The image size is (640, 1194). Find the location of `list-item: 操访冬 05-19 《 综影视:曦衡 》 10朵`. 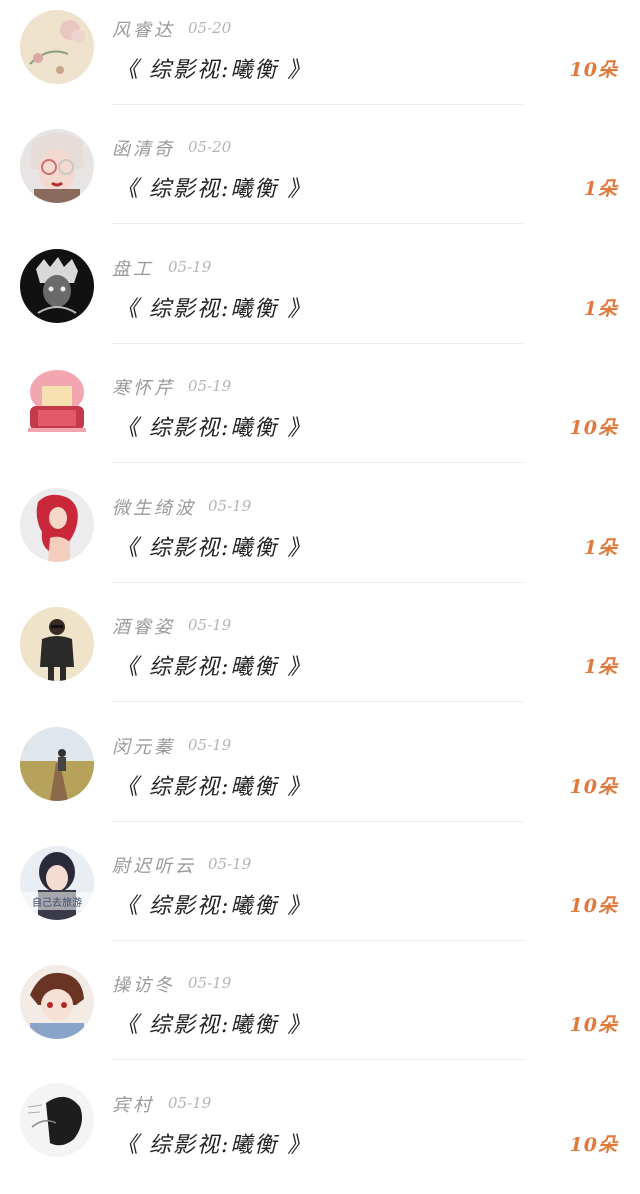

list-item: 操访冬 05-19 《 综影视:曦衡 》 10朵 is located at coordinates (320, 1014).